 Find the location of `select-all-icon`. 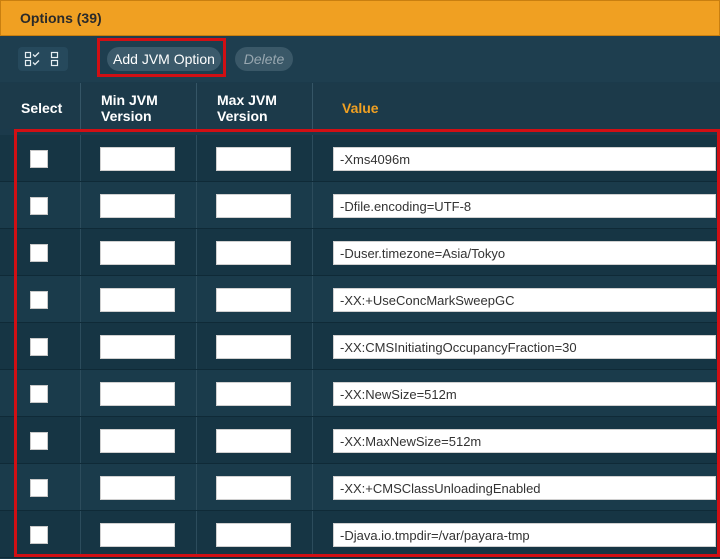

select-all-icon is located at coordinates (32, 59).